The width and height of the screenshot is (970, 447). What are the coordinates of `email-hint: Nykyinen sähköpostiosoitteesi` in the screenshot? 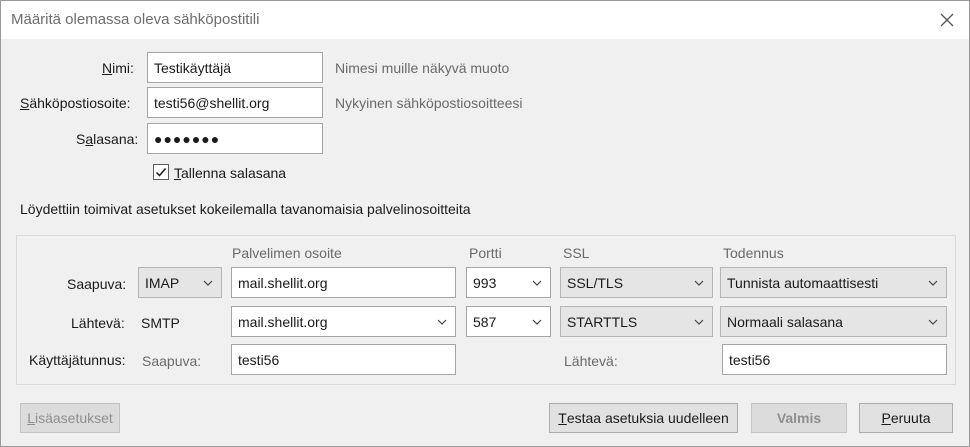 It's located at (429, 103).